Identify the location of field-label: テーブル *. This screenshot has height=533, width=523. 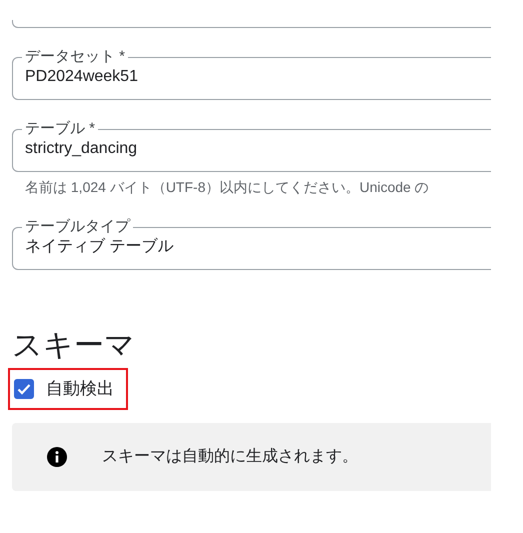
(60, 129).